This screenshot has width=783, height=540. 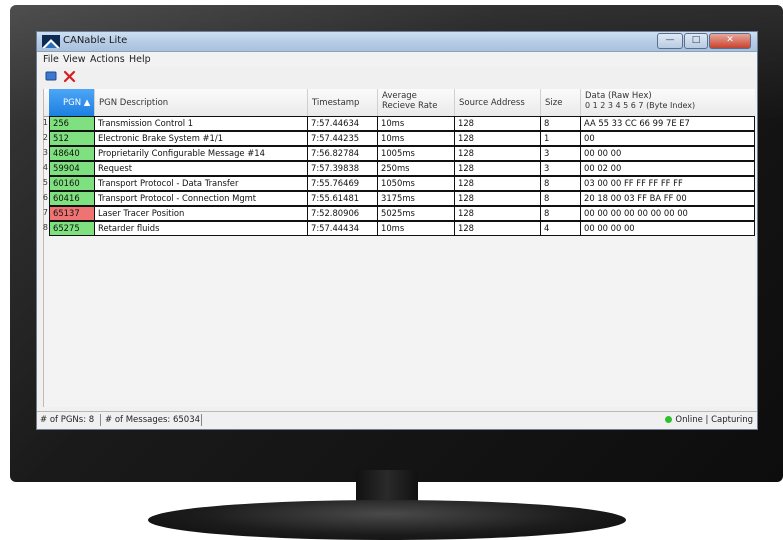 What do you see at coordinates (416, 213) in the screenshot?
I see `rate-cell: 5025ms` at bounding box center [416, 213].